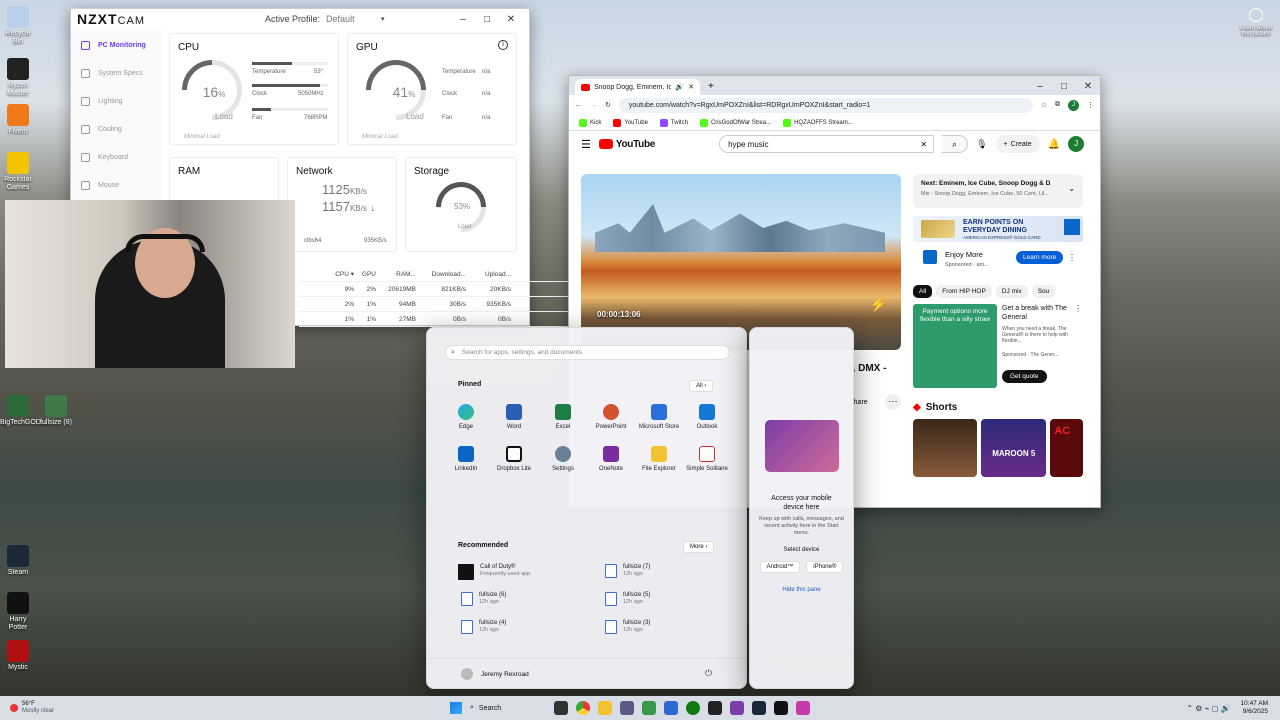 The width and height of the screenshot is (1280, 720). Describe the element at coordinates (1043, 291) in the screenshot. I see `chip-sou: Sou` at that location.